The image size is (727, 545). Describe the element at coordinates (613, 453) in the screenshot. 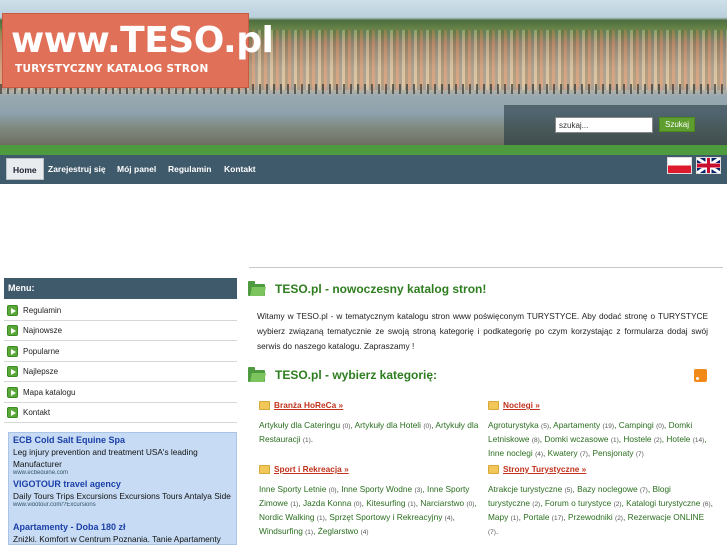

I see `subcategory-link: Pensjonaty` at that location.